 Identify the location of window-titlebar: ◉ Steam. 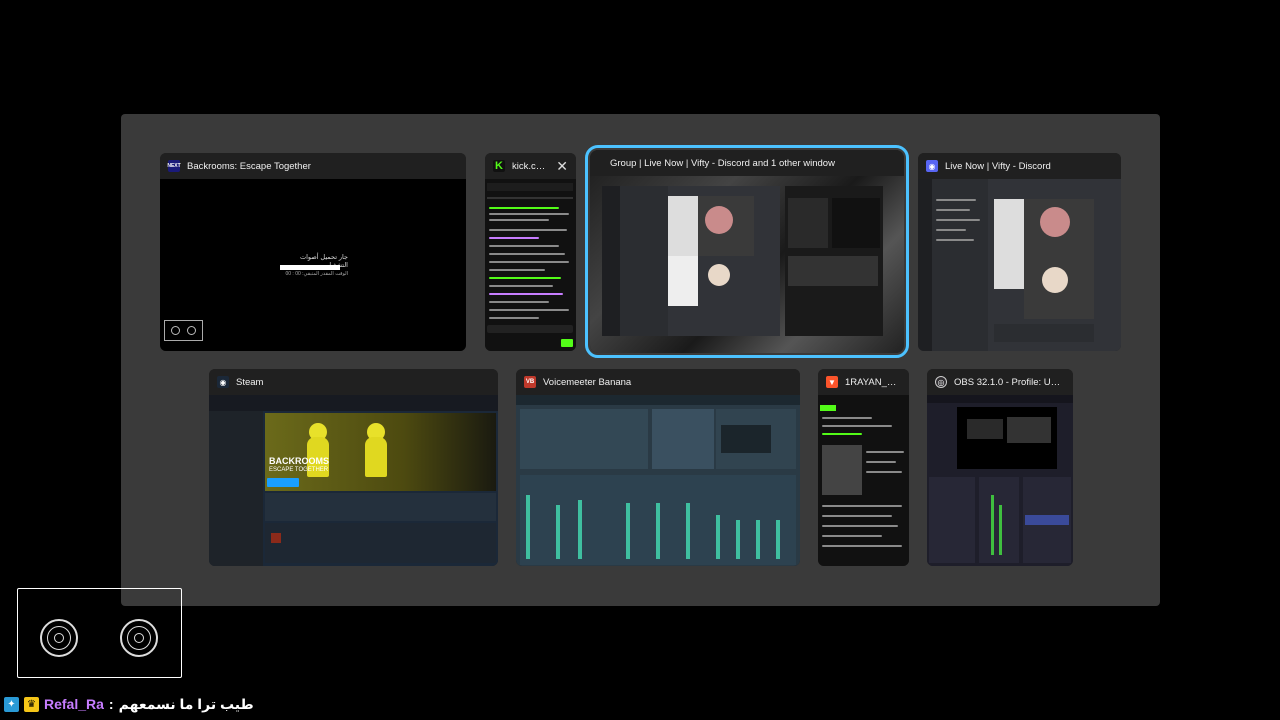
(353, 382).